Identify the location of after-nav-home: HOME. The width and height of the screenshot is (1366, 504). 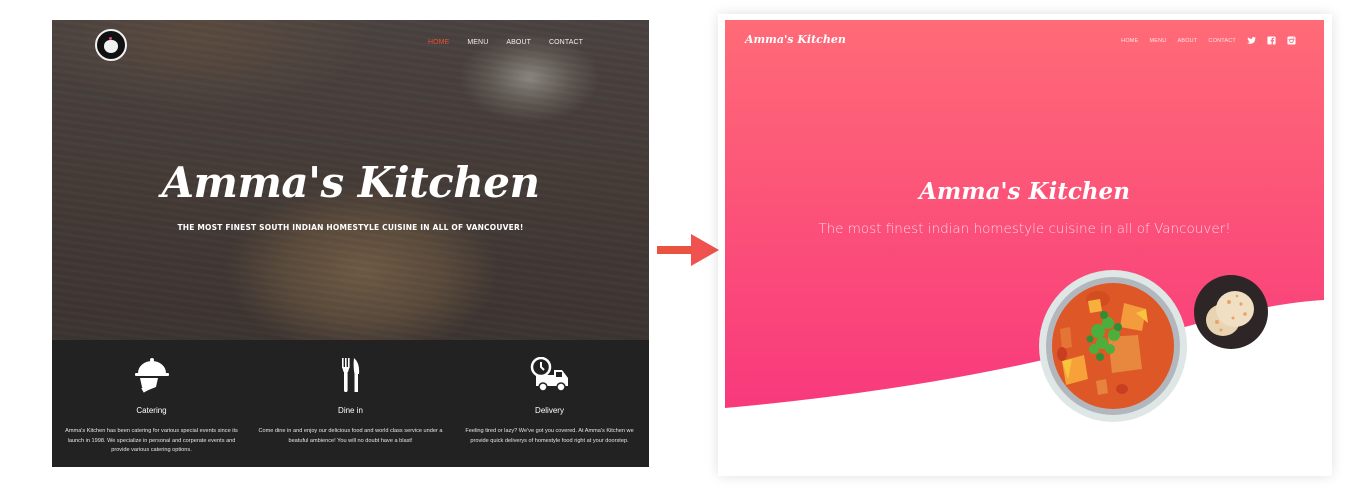
(1129, 41).